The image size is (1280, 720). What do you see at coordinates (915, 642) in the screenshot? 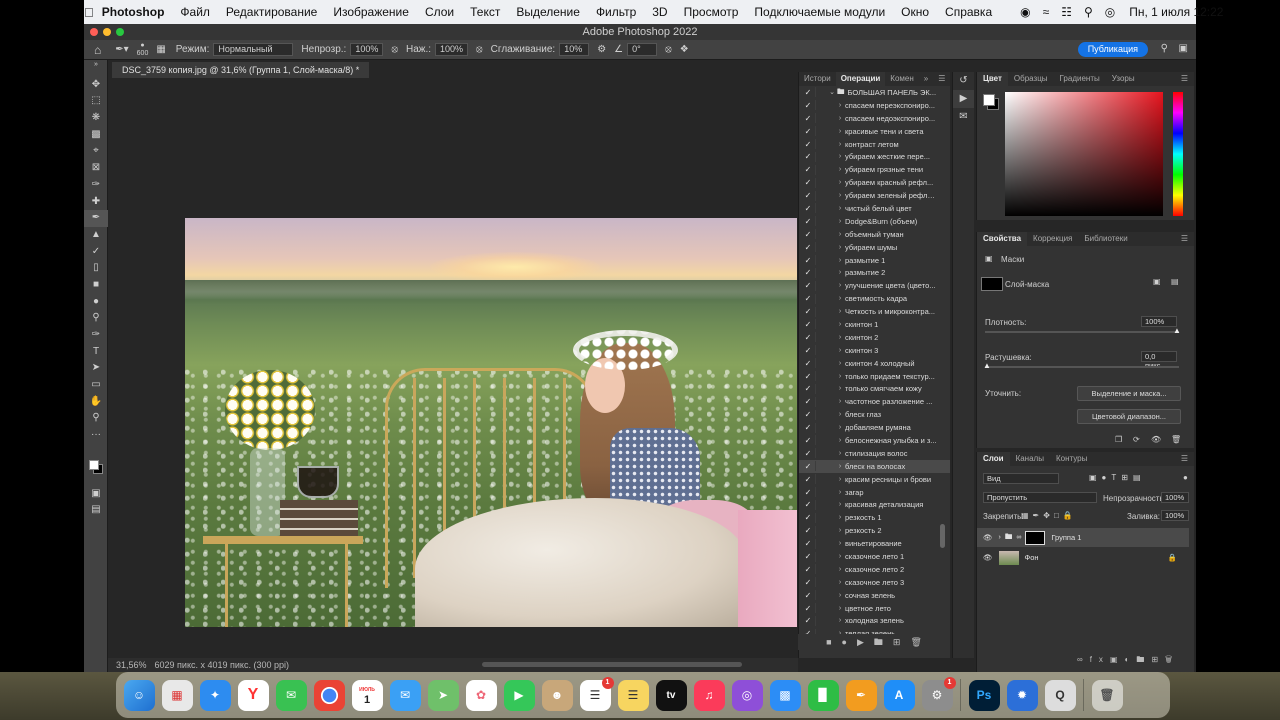
I see `trash-icon: 🗑` at bounding box center [915, 642].